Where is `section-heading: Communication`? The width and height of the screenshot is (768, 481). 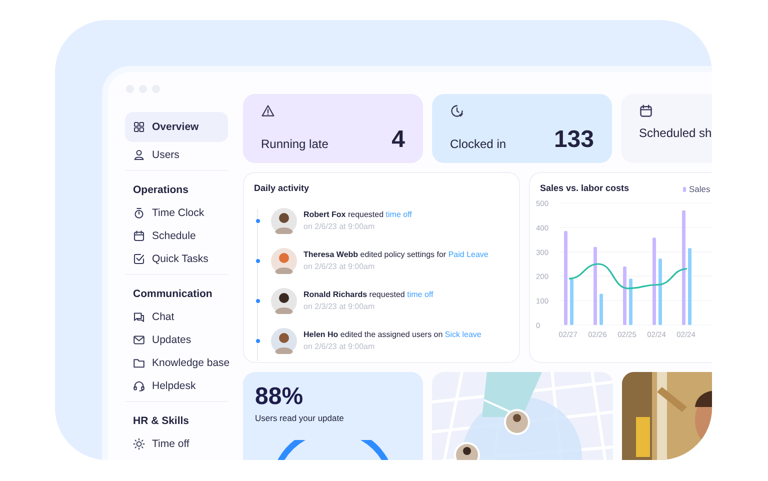
section-heading: Communication is located at coordinates (173, 294).